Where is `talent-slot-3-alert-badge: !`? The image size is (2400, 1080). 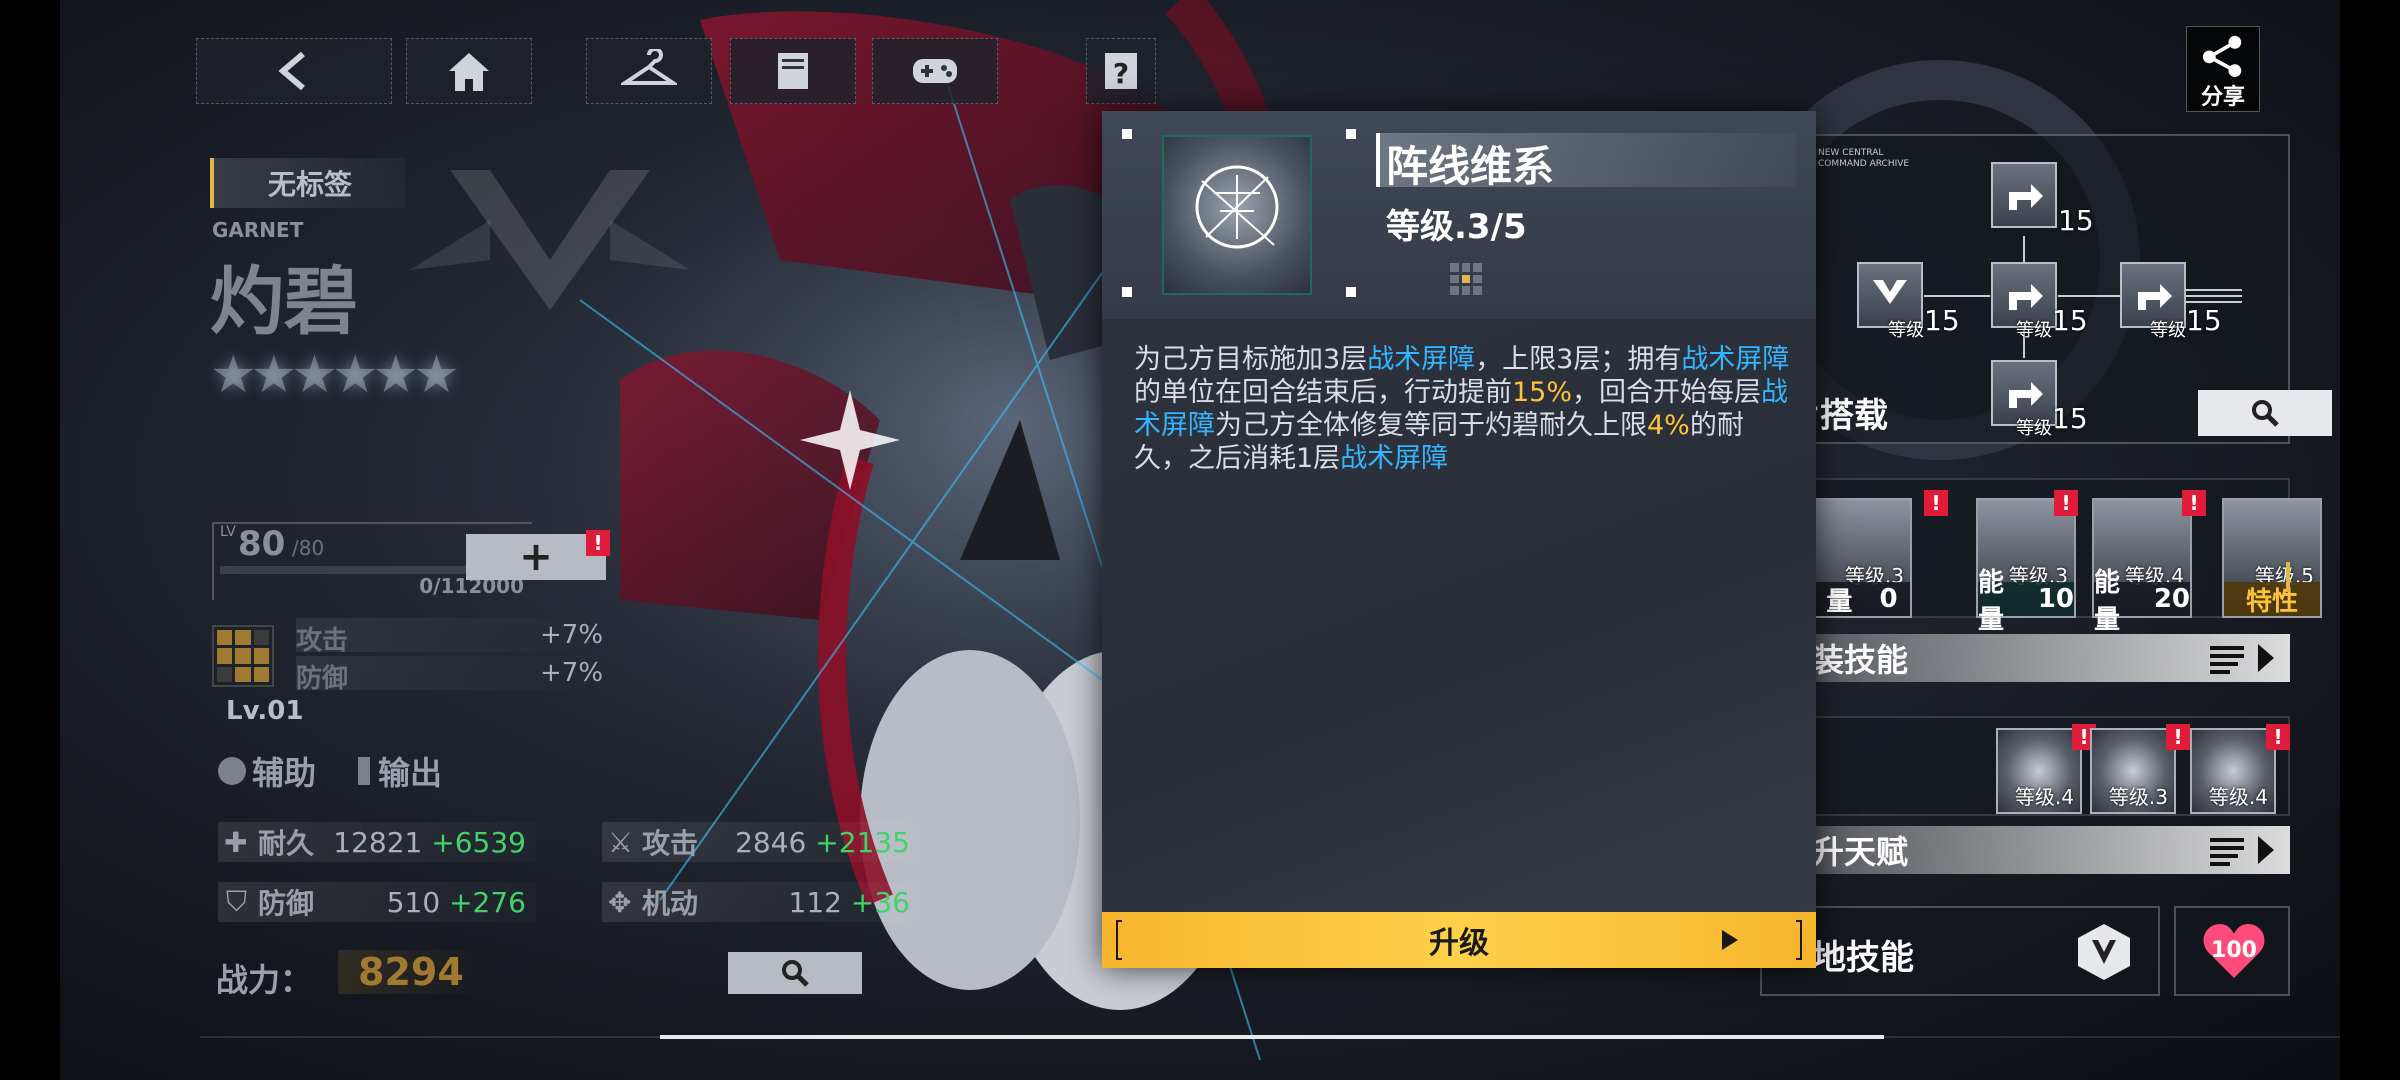 talent-slot-3-alert-badge: ! is located at coordinates (2278, 737).